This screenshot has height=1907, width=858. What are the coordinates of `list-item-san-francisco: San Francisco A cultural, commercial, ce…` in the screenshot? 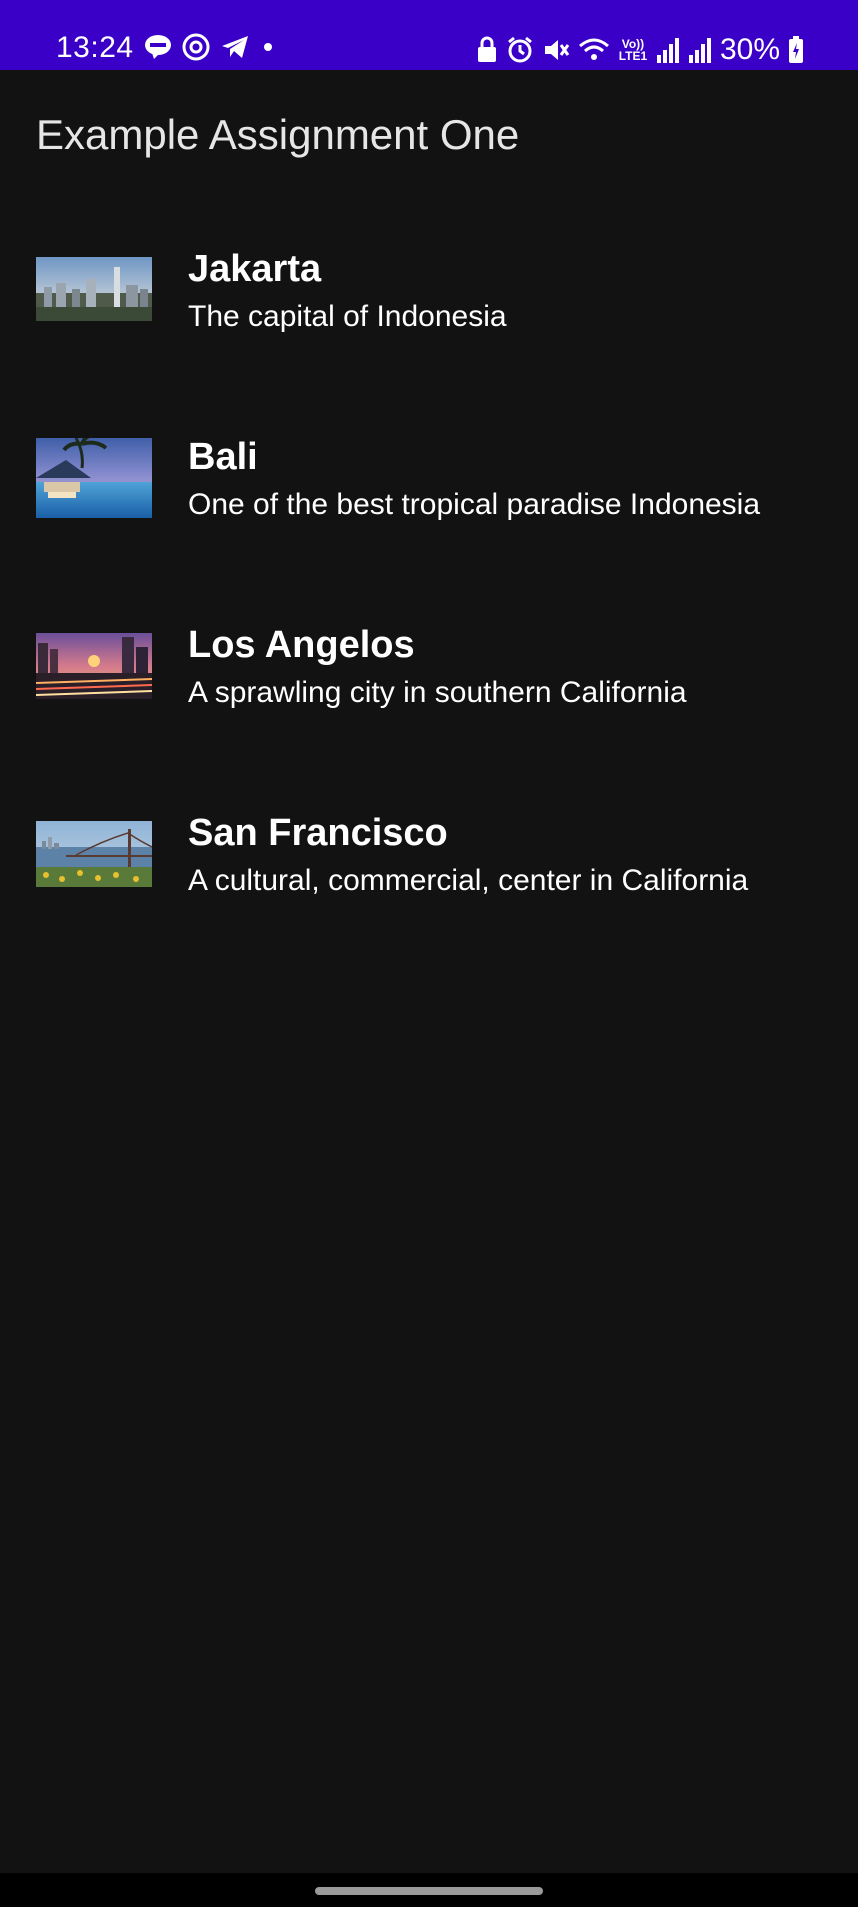 It's located at (429, 878).